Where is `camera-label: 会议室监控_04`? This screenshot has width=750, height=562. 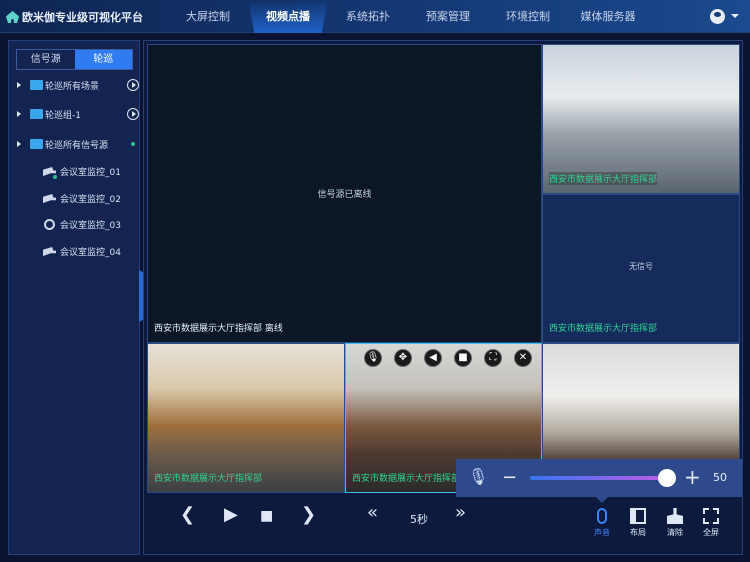 camera-label: 会议室监控_04 is located at coordinates (90, 253).